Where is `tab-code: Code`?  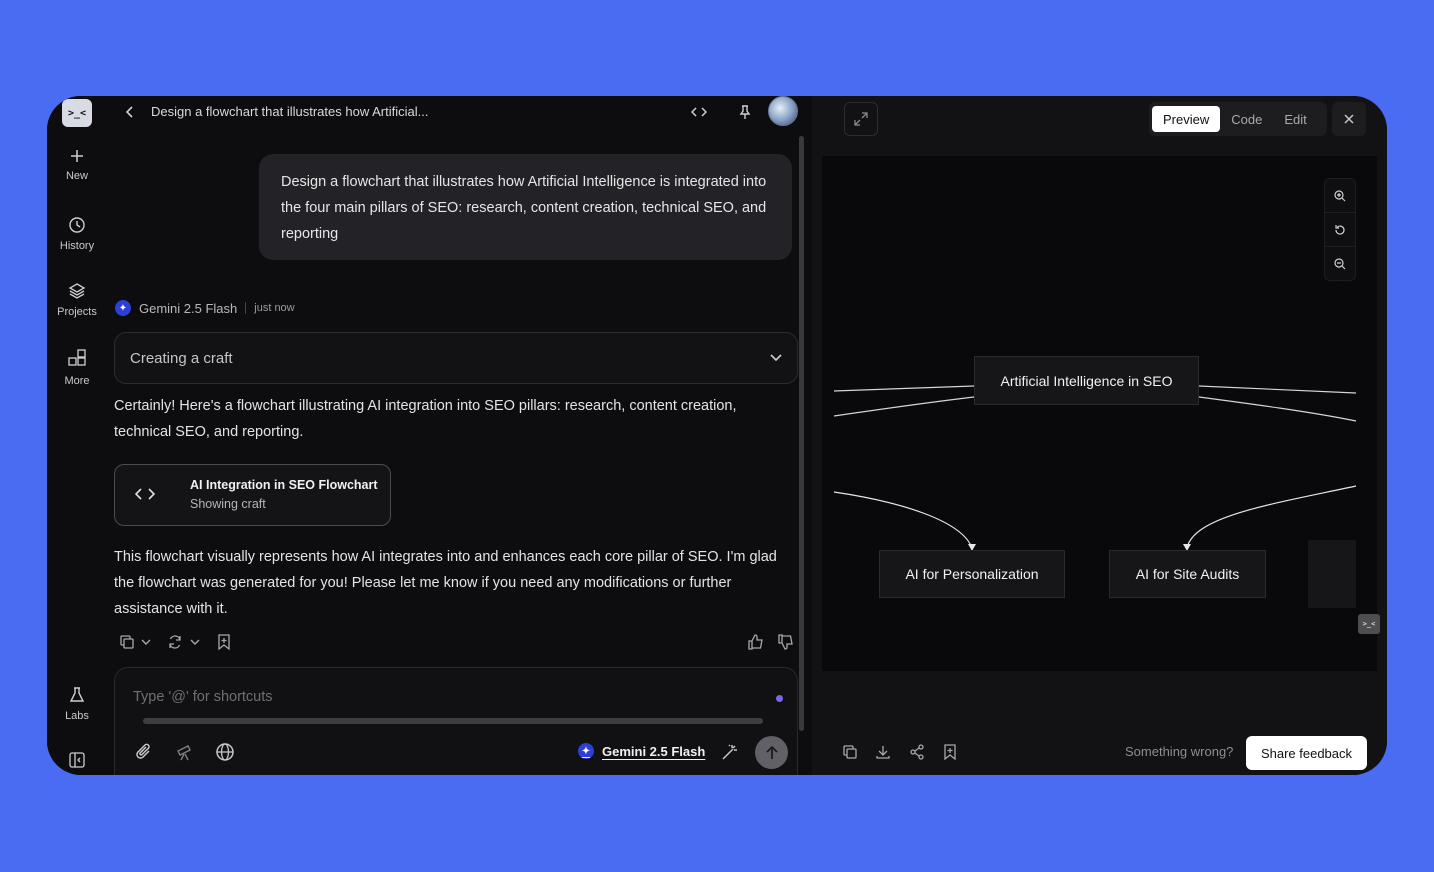
tab-code: Code is located at coordinates (1246, 119).